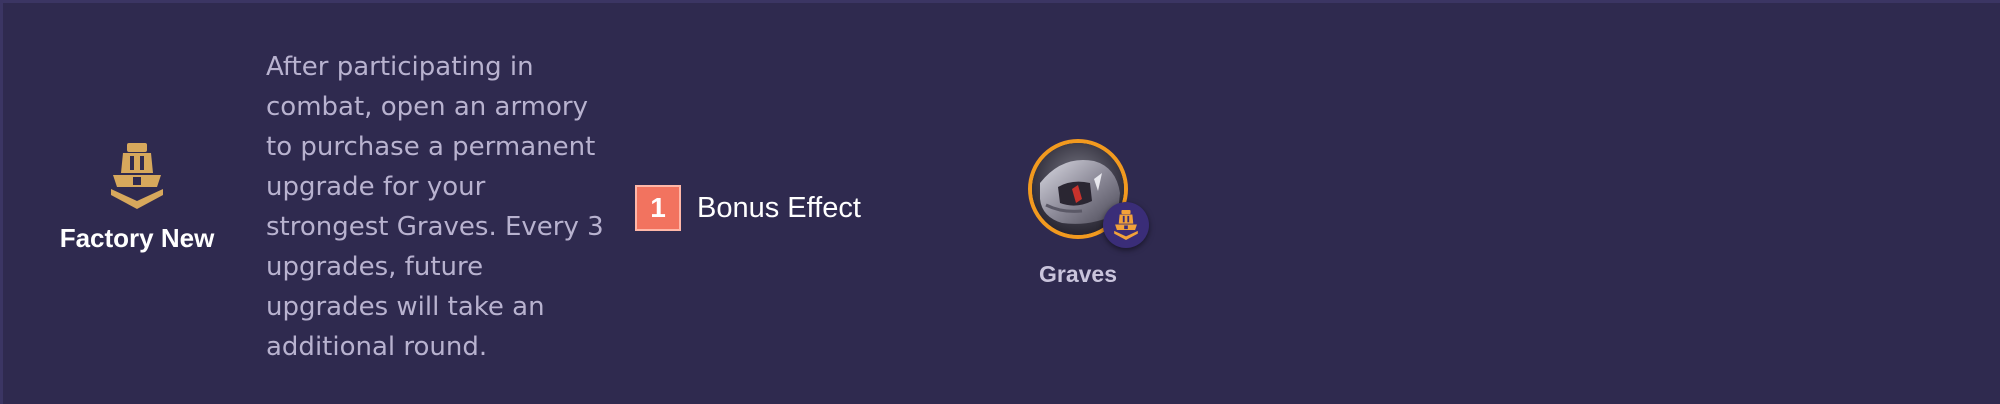 This screenshot has width=2000, height=404. I want to click on champion-name: Graves, so click(1077, 274).